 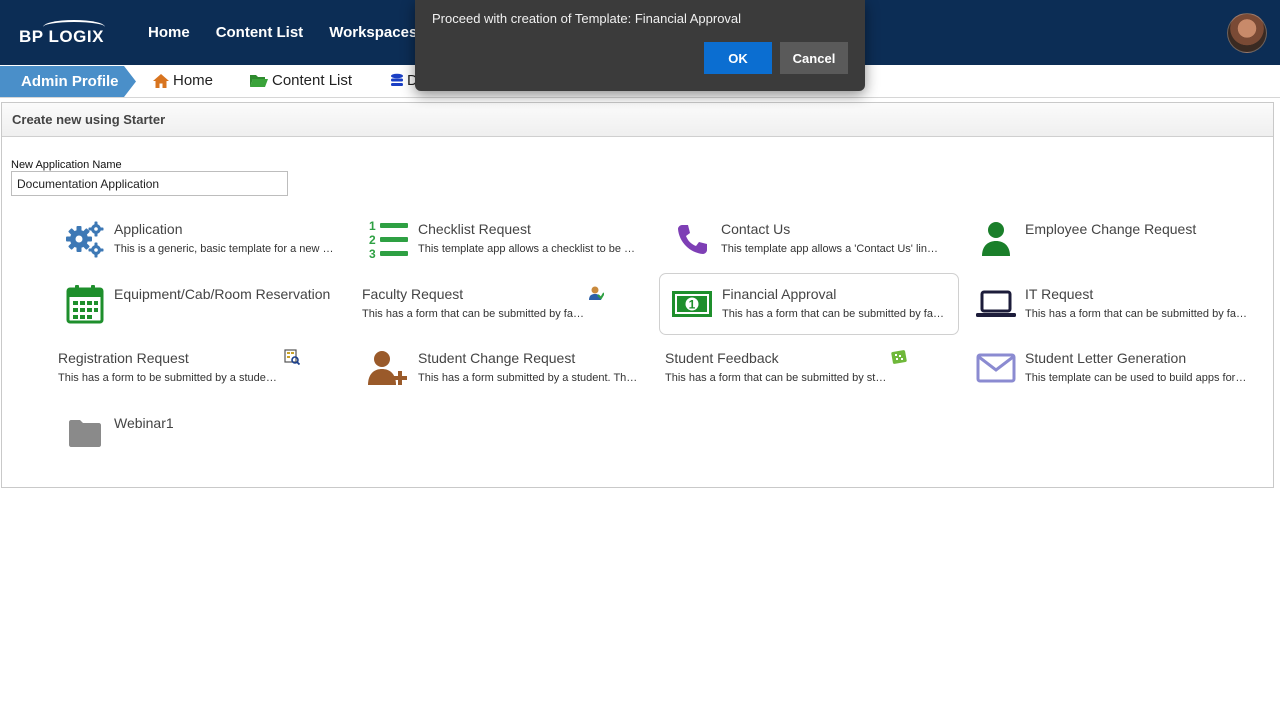 What do you see at coordinates (389, 368) in the screenshot?
I see `person-add-icon` at bounding box center [389, 368].